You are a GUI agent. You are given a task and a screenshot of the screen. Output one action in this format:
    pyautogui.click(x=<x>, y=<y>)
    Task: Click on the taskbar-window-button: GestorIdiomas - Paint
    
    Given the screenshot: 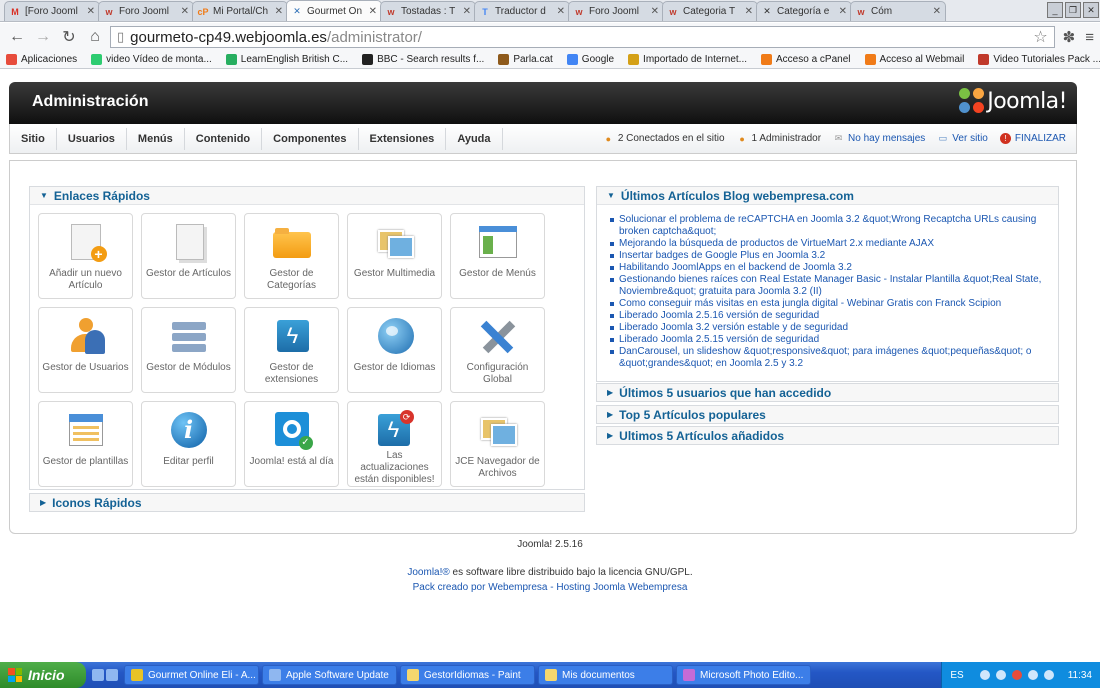 What is the action you would take?
    pyautogui.click(x=467, y=675)
    